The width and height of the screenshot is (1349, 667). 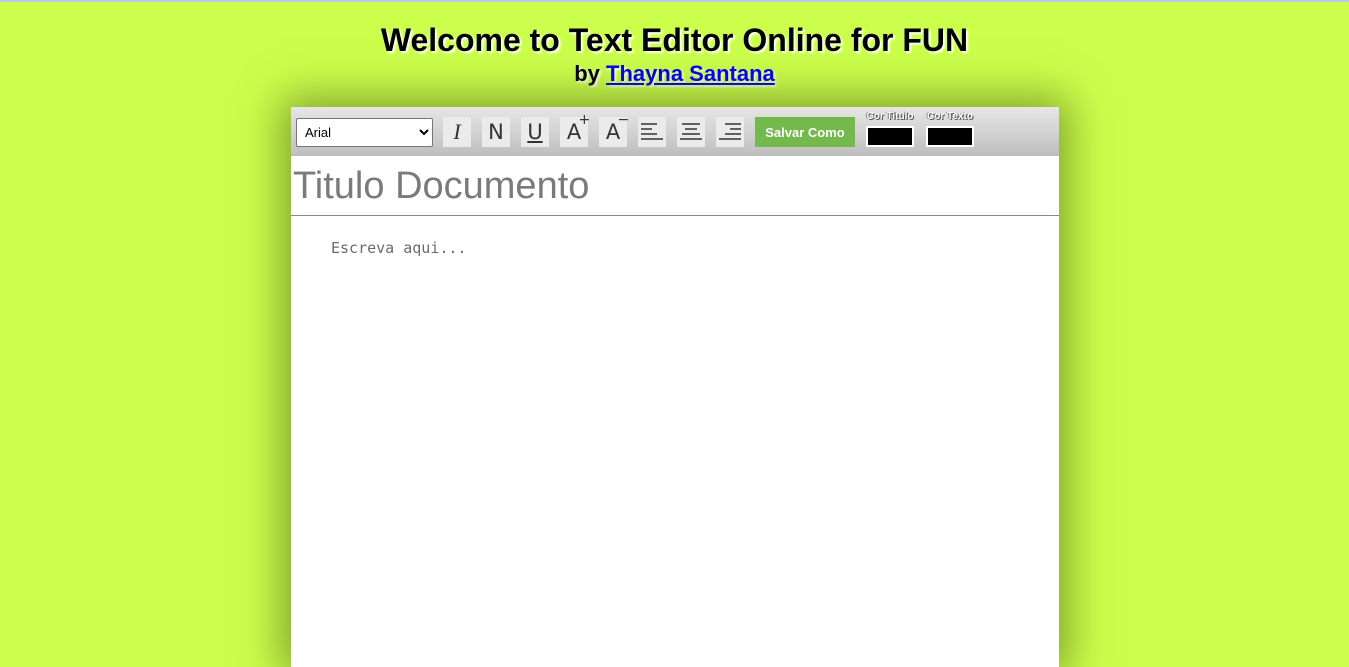 I want to click on align-right-icon, so click(x=730, y=131).